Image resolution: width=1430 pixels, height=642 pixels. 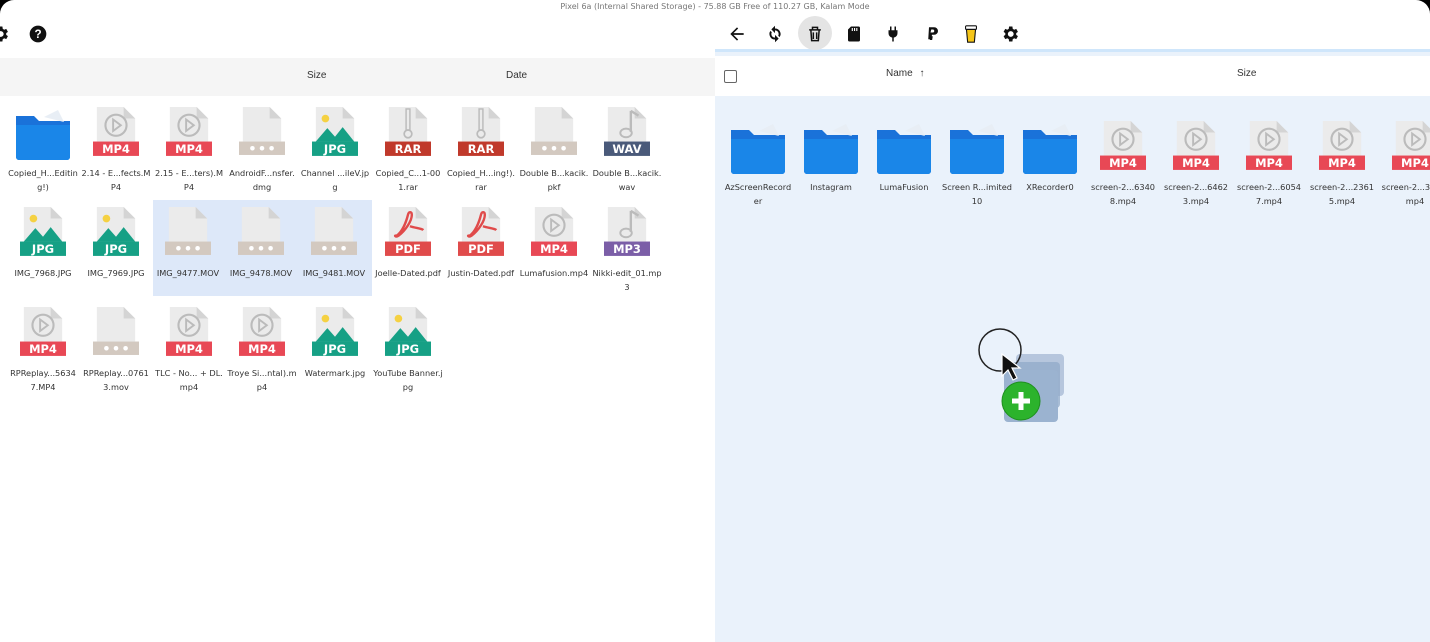 I want to click on file-item: IMG_9478.MOV, so click(x=262, y=248).